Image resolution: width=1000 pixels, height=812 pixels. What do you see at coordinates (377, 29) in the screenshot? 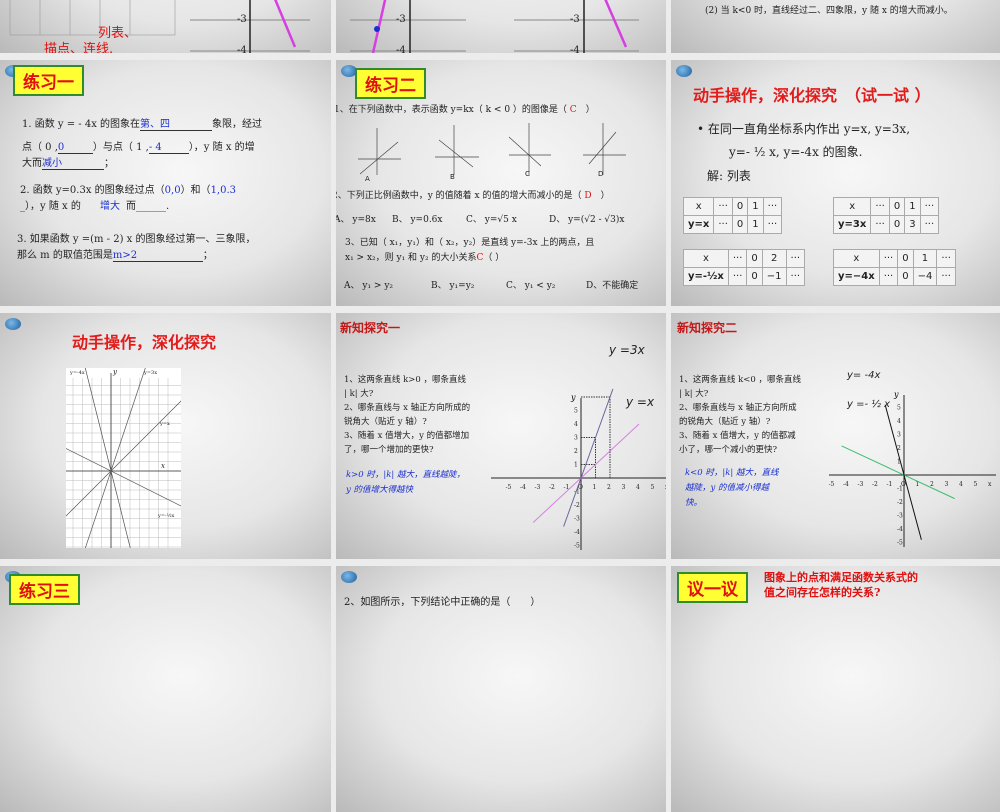
I see `point-marker` at bounding box center [377, 29].